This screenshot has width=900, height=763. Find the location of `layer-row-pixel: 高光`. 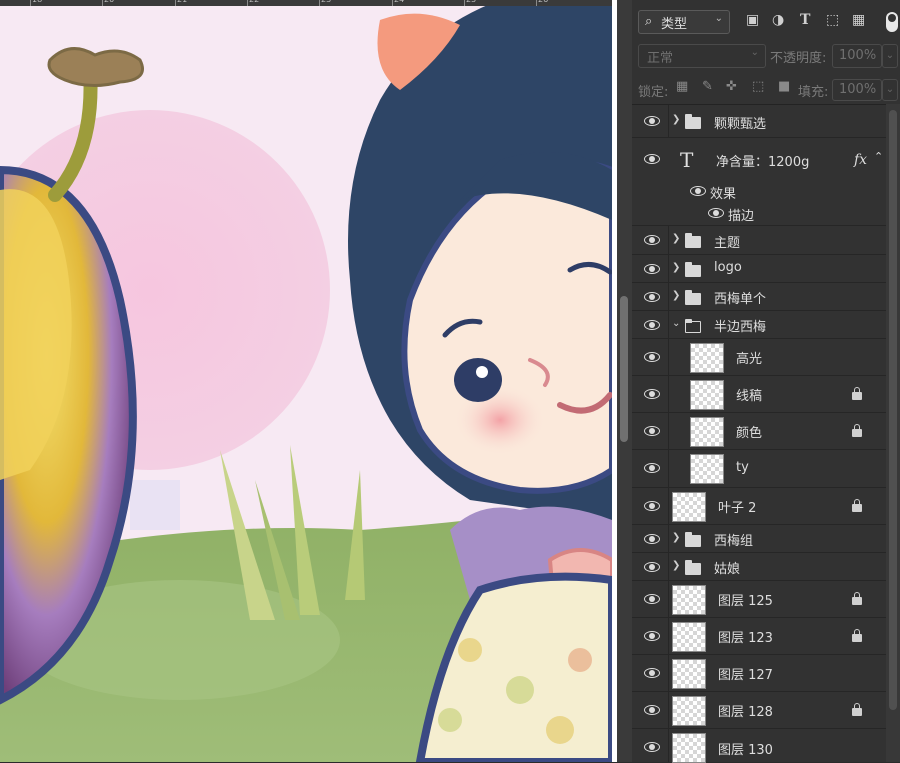

layer-row-pixel: 高光 is located at coordinates (759, 357).